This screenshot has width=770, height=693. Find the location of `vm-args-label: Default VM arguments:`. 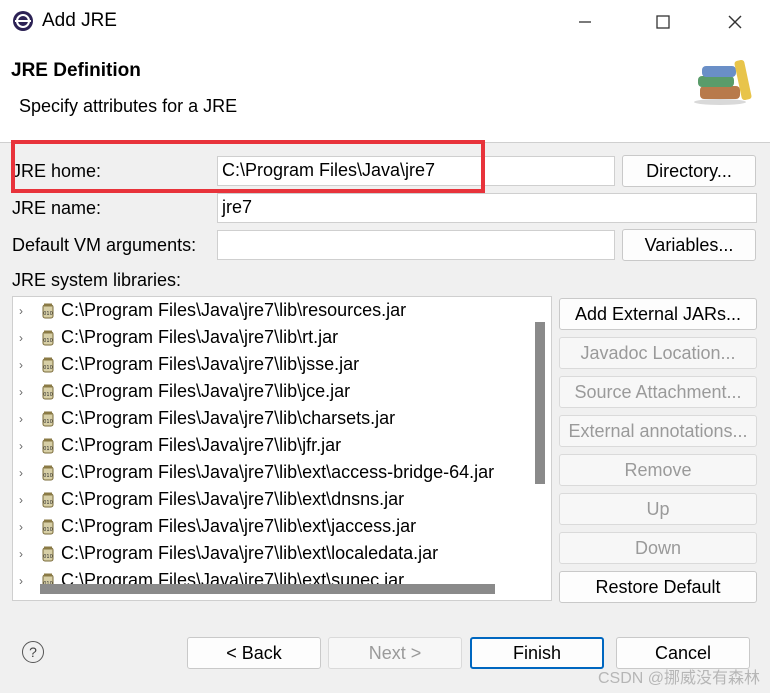

vm-args-label: Default VM arguments: is located at coordinates (104, 245).